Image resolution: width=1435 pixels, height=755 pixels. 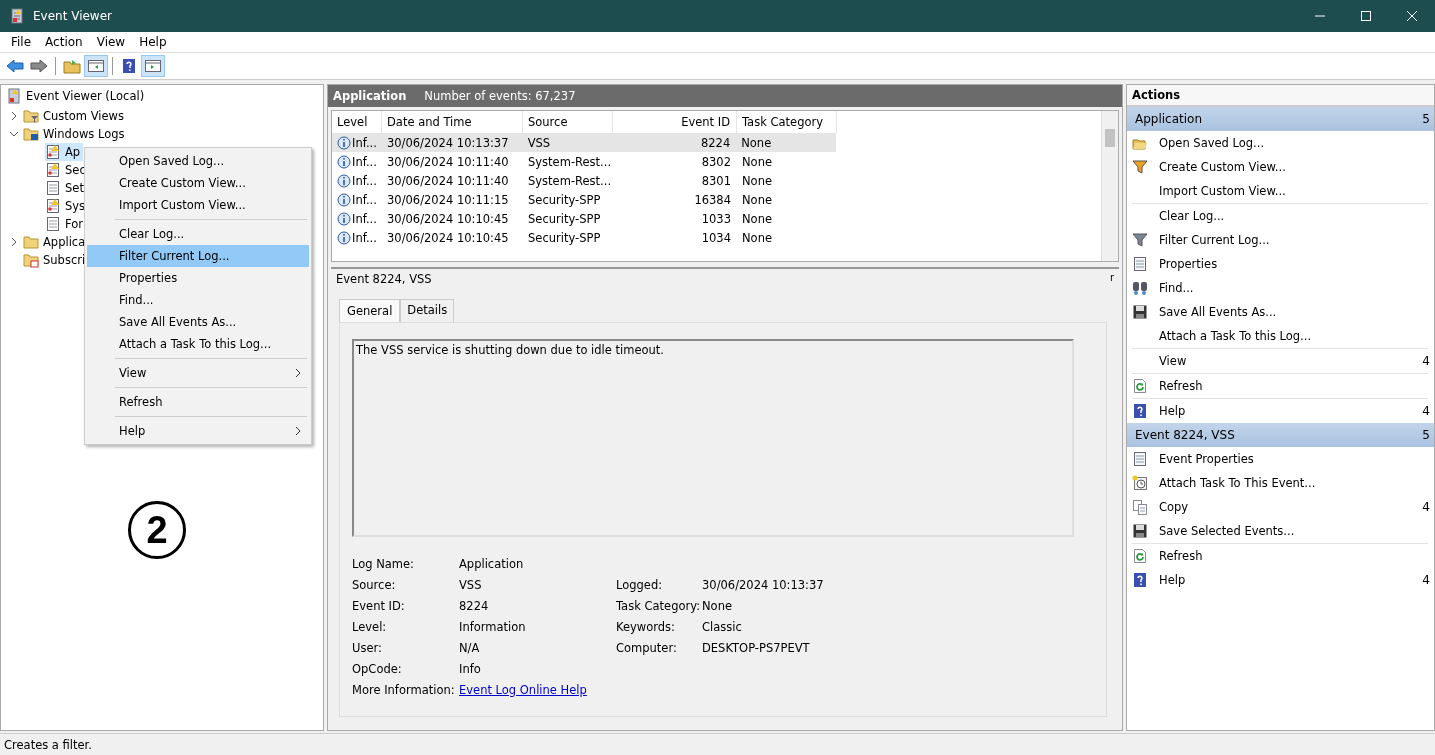 I want to click on field-value: Application, so click(x=491, y=563).